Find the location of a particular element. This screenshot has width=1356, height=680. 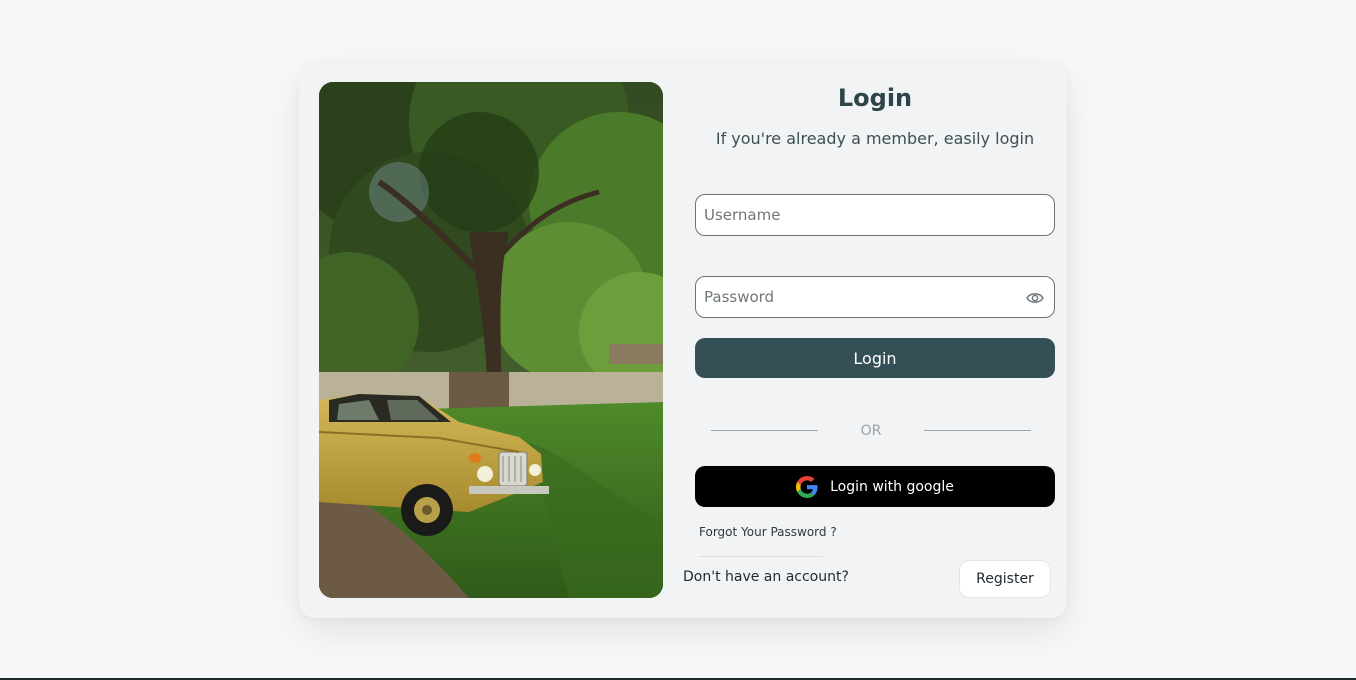

or-divider-text: OR is located at coordinates (871, 431).